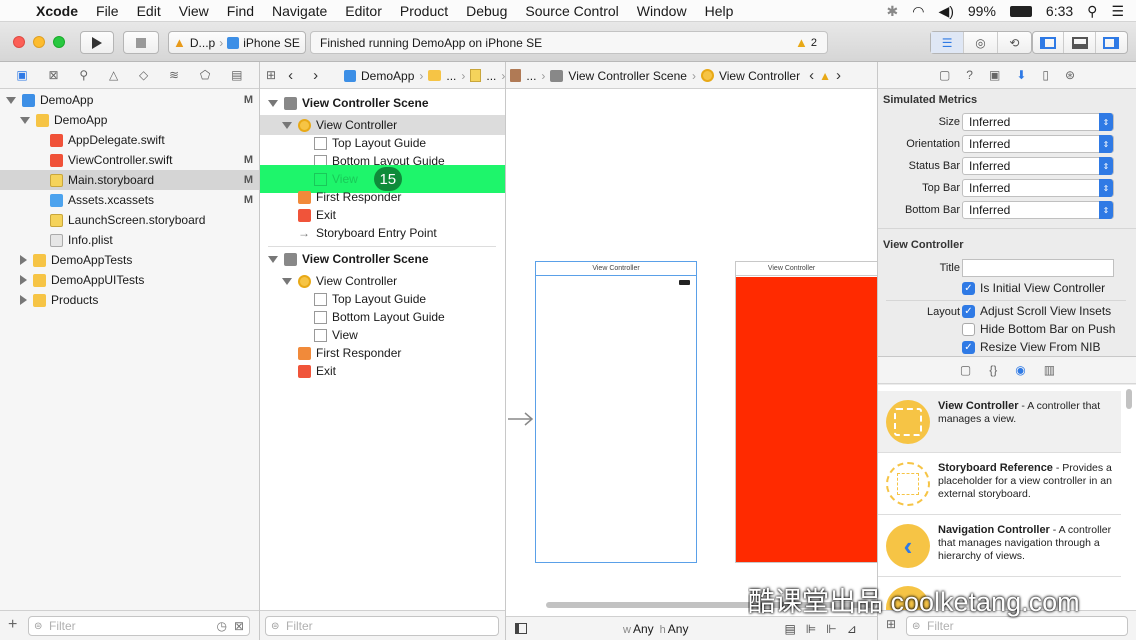  What do you see at coordinates (239, 626) in the screenshot?
I see `source-control-filter-icon: ⊠` at bounding box center [239, 626].